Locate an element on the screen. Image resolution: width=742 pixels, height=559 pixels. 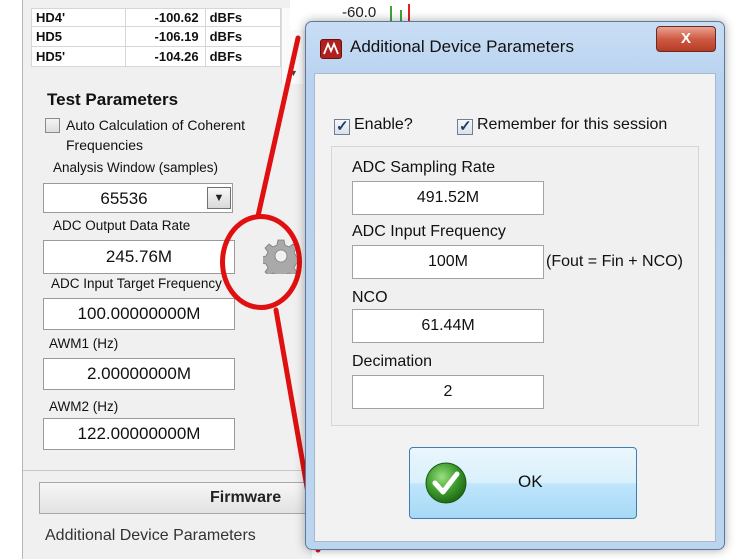
checkmark-icon is located at coordinates (446, 483).